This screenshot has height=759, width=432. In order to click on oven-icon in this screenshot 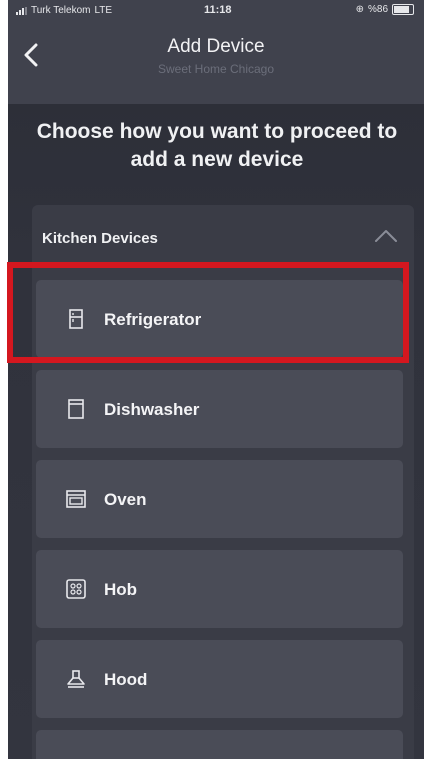, I will do `click(76, 499)`.